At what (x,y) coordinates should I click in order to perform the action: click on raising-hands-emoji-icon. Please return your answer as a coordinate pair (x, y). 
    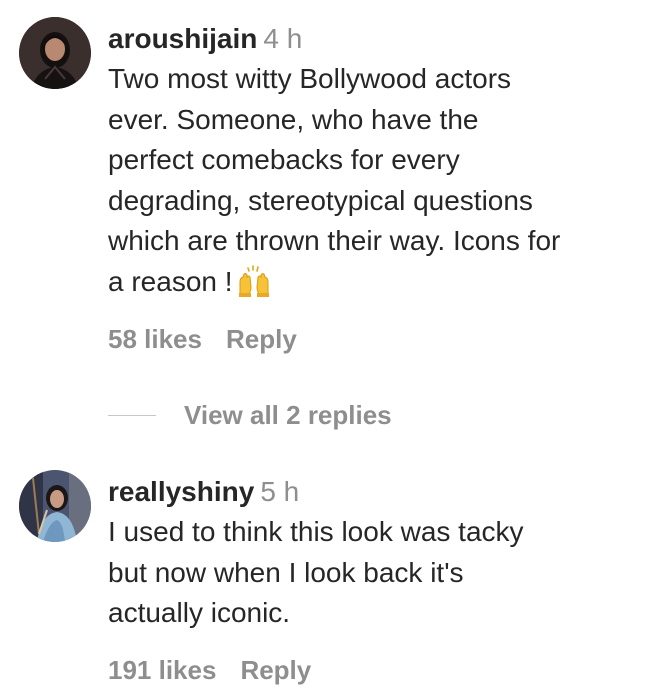
    Looking at the image, I should click on (254, 286).